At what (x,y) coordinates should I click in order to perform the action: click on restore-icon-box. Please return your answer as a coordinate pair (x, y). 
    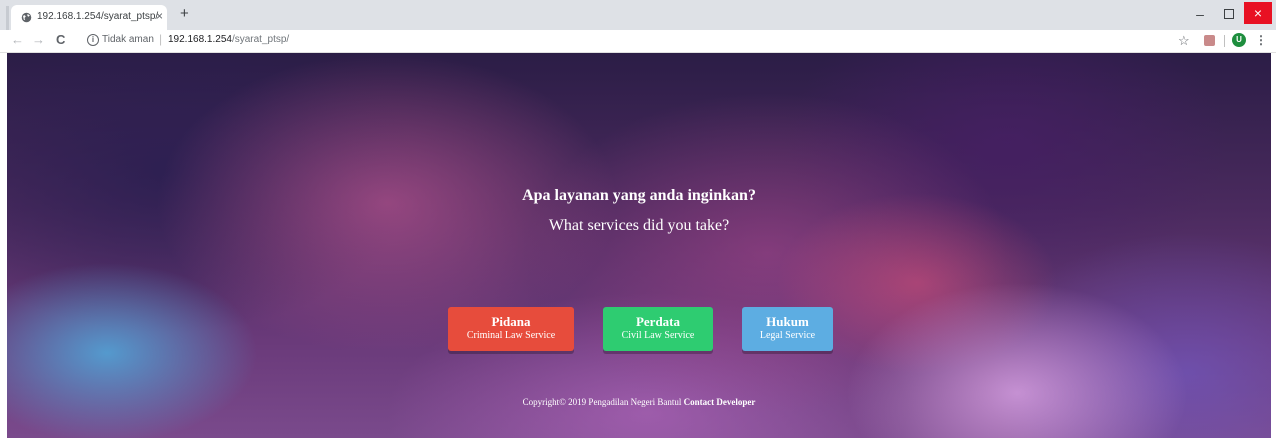
    Looking at the image, I should click on (1229, 13).